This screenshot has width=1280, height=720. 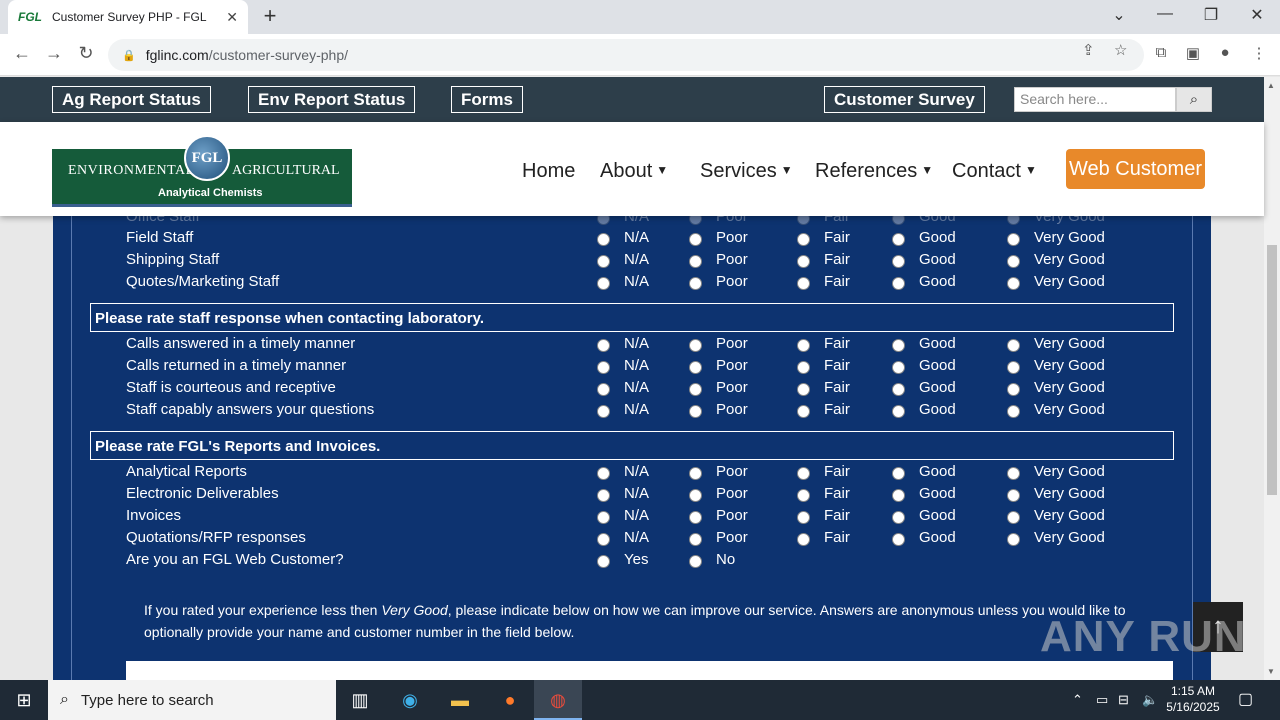 What do you see at coordinates (22, 53) in the screenshot?
I see `back-icon: ←` at bounding box center [22, 53].